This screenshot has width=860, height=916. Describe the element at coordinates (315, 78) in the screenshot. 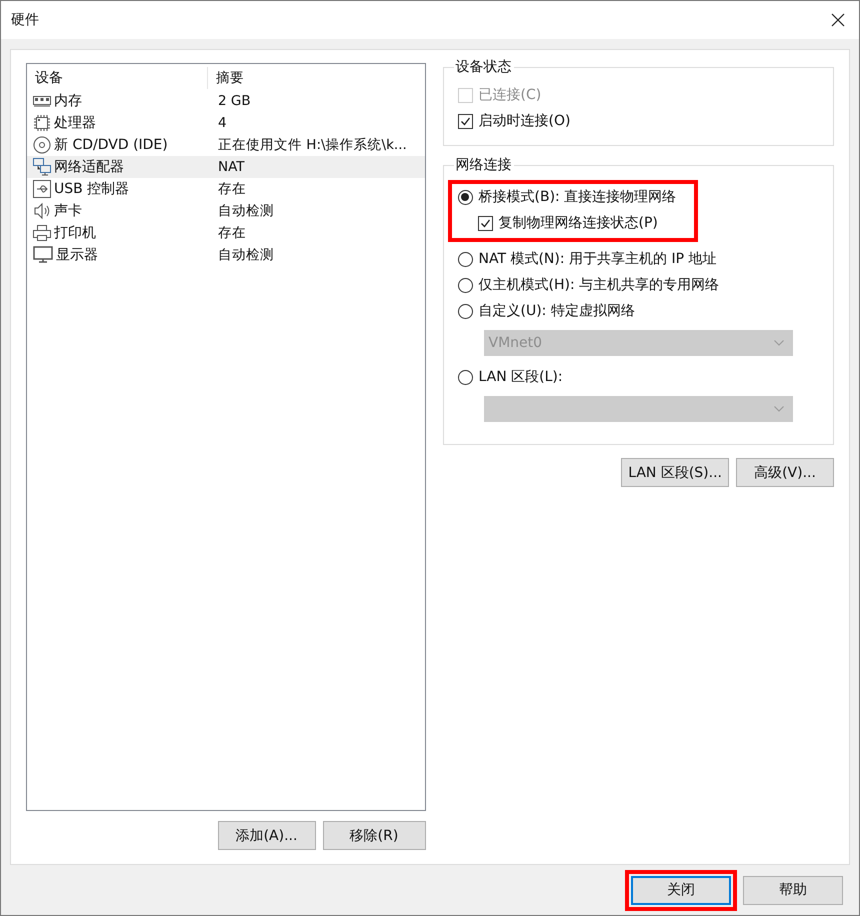

I see `column-header: 摘要` at that location.